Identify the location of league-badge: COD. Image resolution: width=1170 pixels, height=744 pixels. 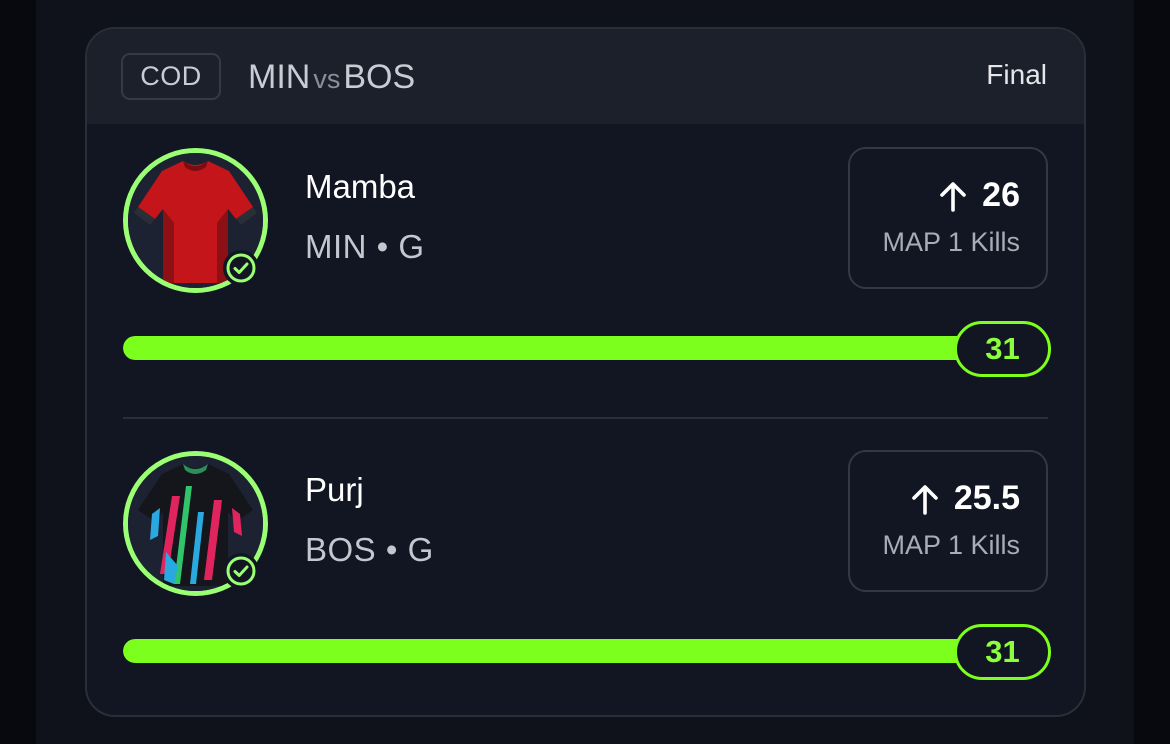
(171, 76).